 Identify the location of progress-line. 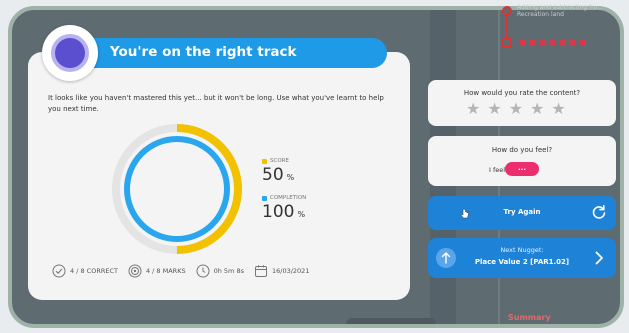
(507, 27).